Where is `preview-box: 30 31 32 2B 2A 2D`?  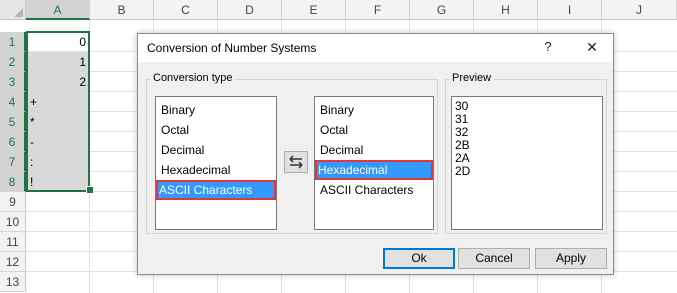 preview-box: 30 31 32 2B 2A 2D is located at coordinates (527, 163).